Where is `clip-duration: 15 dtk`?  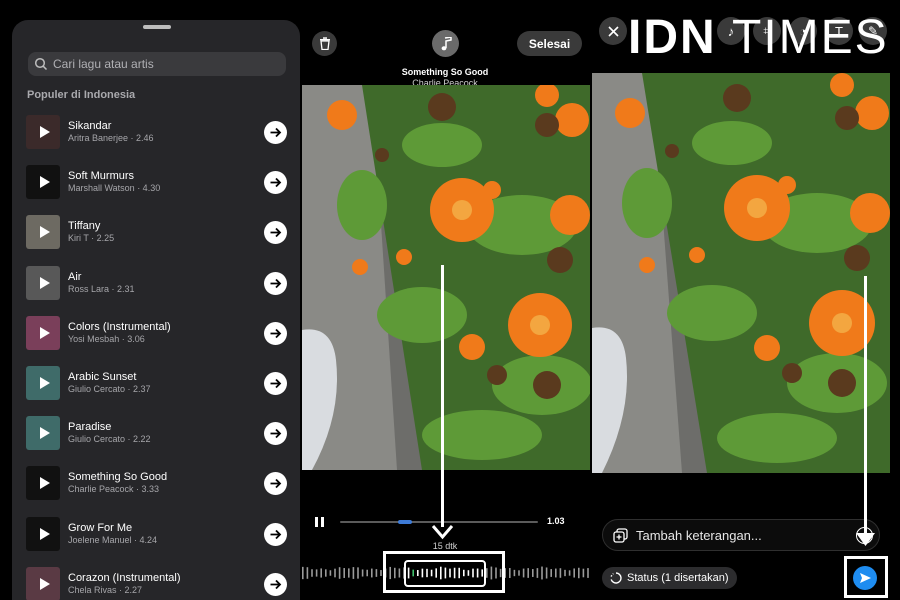 clip-duration: 15 dtk is located at coordinates (445, 546).